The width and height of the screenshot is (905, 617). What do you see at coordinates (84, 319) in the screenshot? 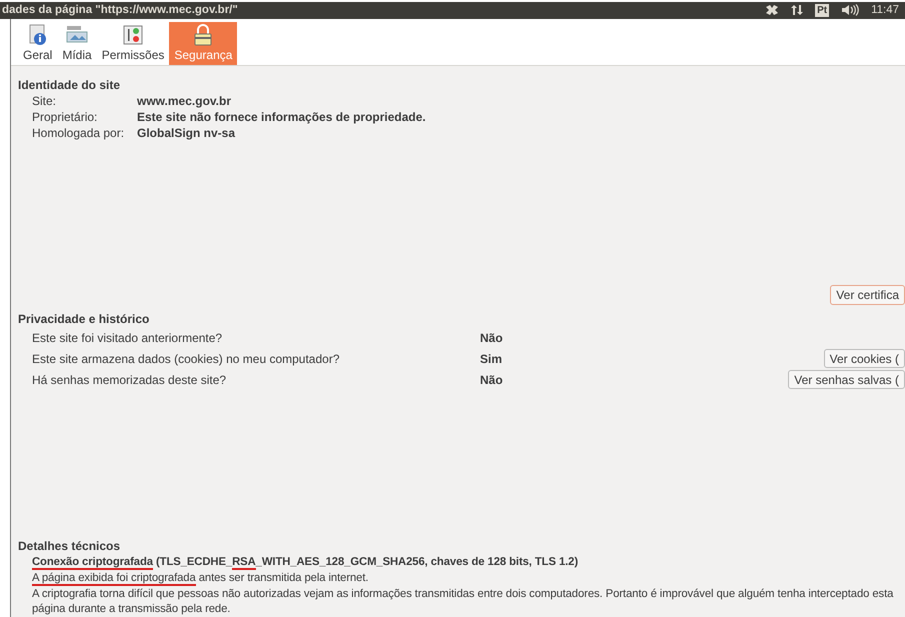
I see `section-heading: Privacidade e histórico` at bounding box center [84, 319].